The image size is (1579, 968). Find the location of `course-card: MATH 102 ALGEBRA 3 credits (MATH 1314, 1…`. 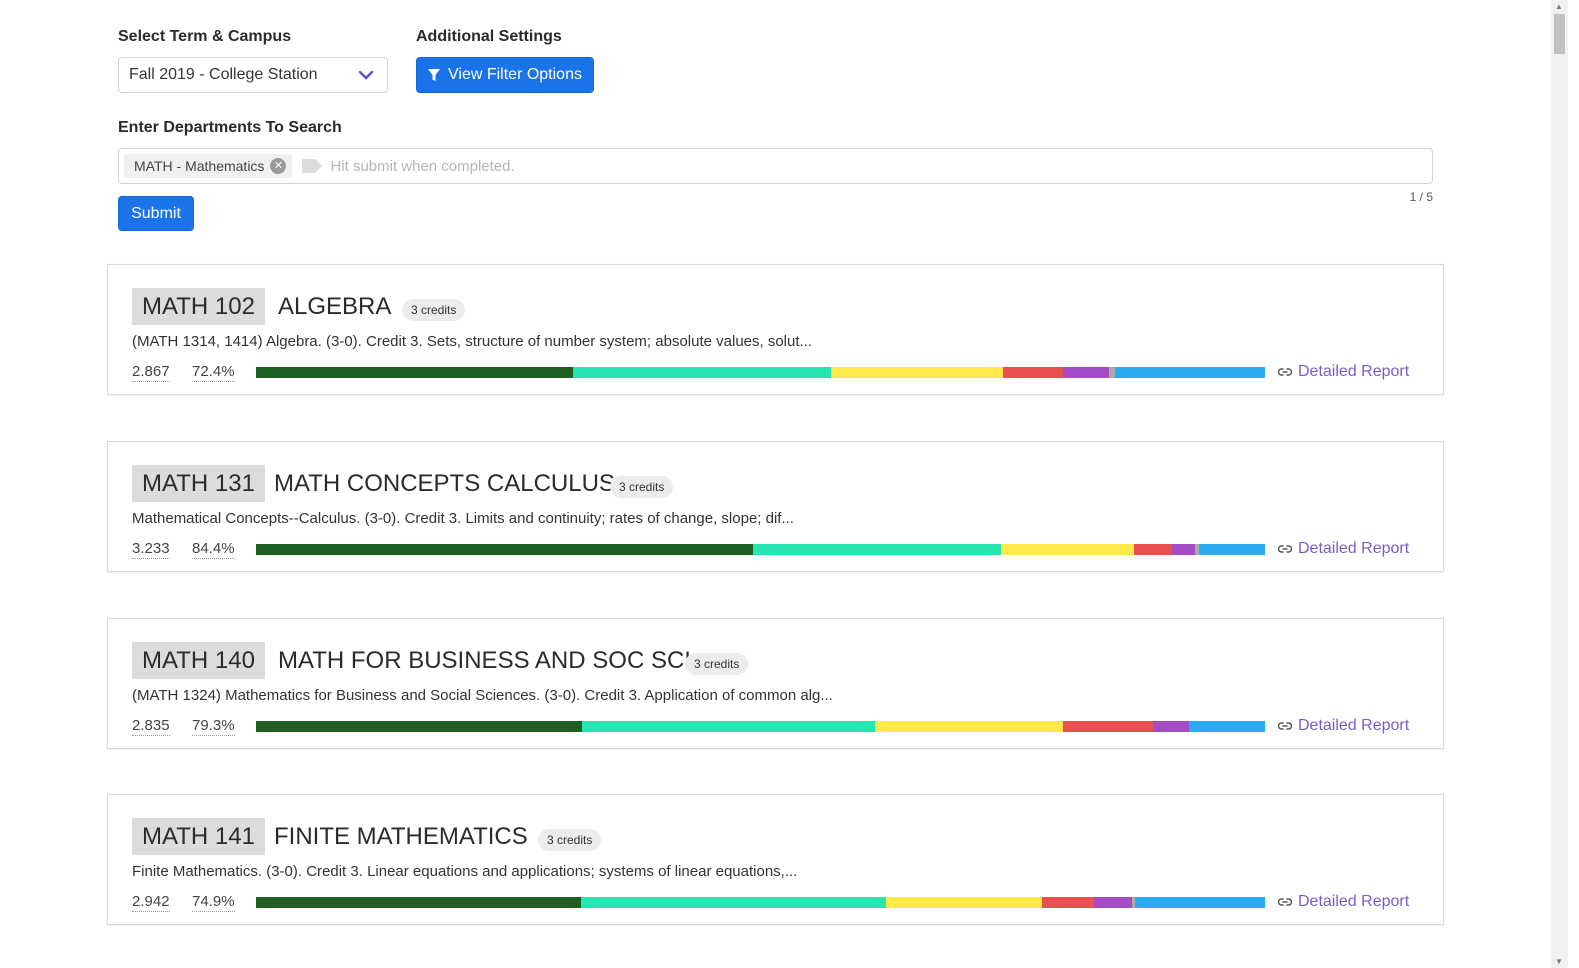

course-card: MATH 102 ALGEBRA 3 credits (MATH 1314, 1… is located at coordinates (775, 329).